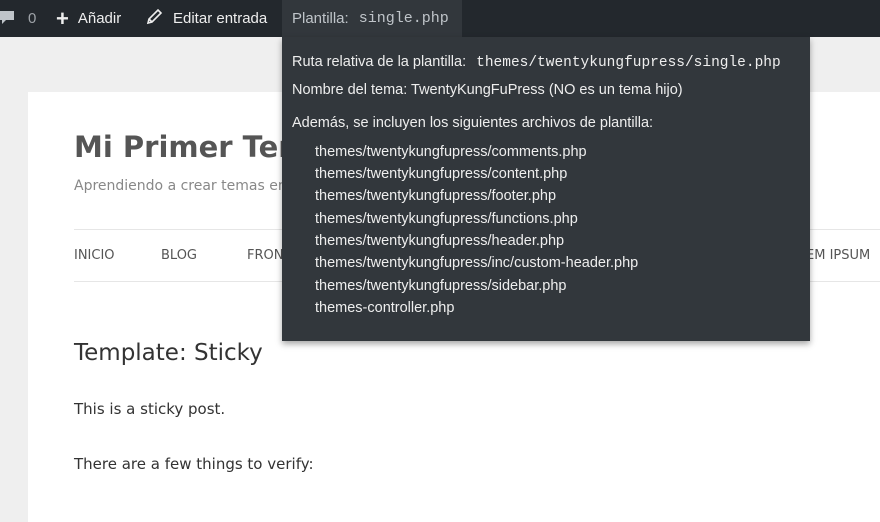 The width and height of the screenshot is (880, 522). I want to click on post-paragraph: There are a few things to verify:, so click(194, 464).